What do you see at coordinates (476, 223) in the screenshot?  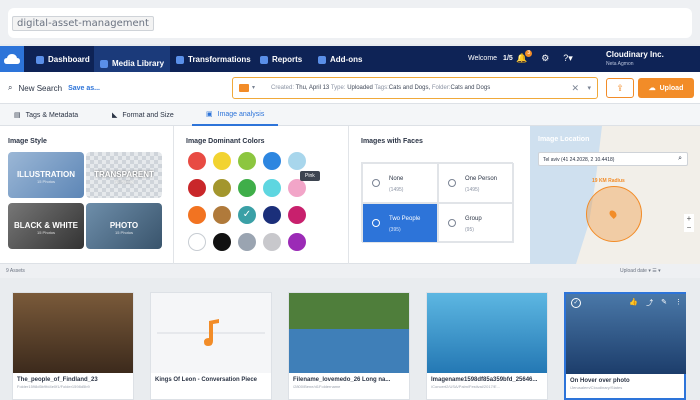 I see `faces-group: Group (95)` at bounding box center [476, 223].